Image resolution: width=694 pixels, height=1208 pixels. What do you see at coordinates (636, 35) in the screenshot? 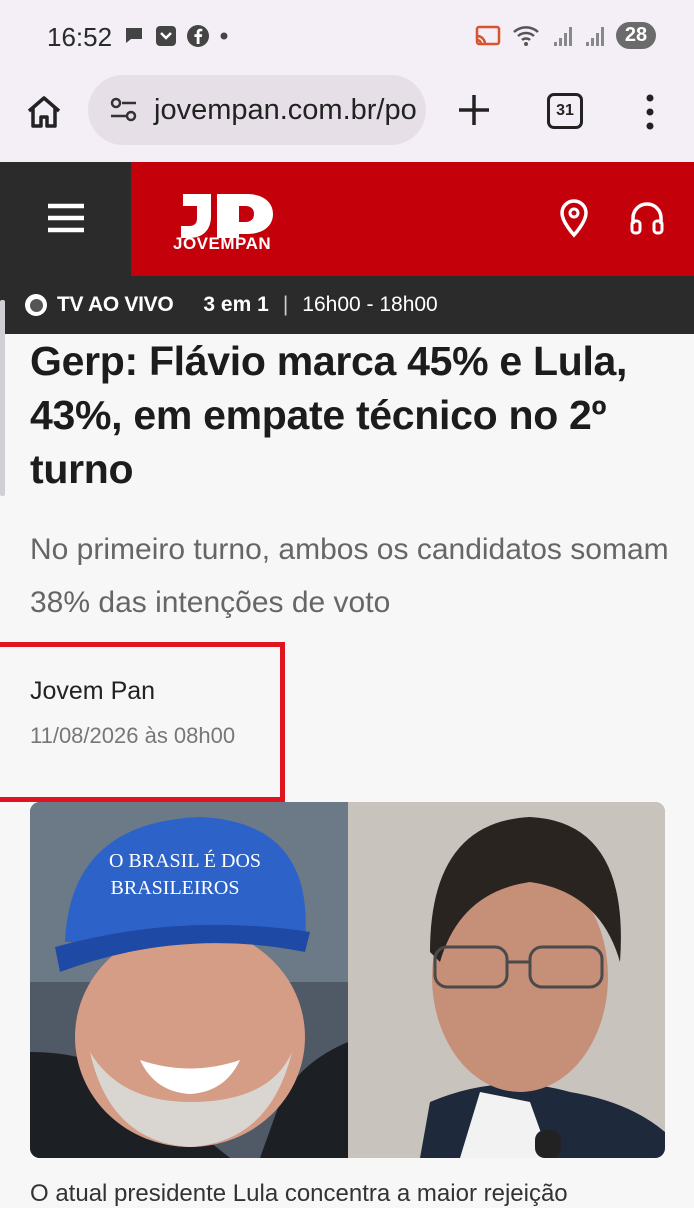
I see `battery-icon: 28` at bounding box center [636, 35].